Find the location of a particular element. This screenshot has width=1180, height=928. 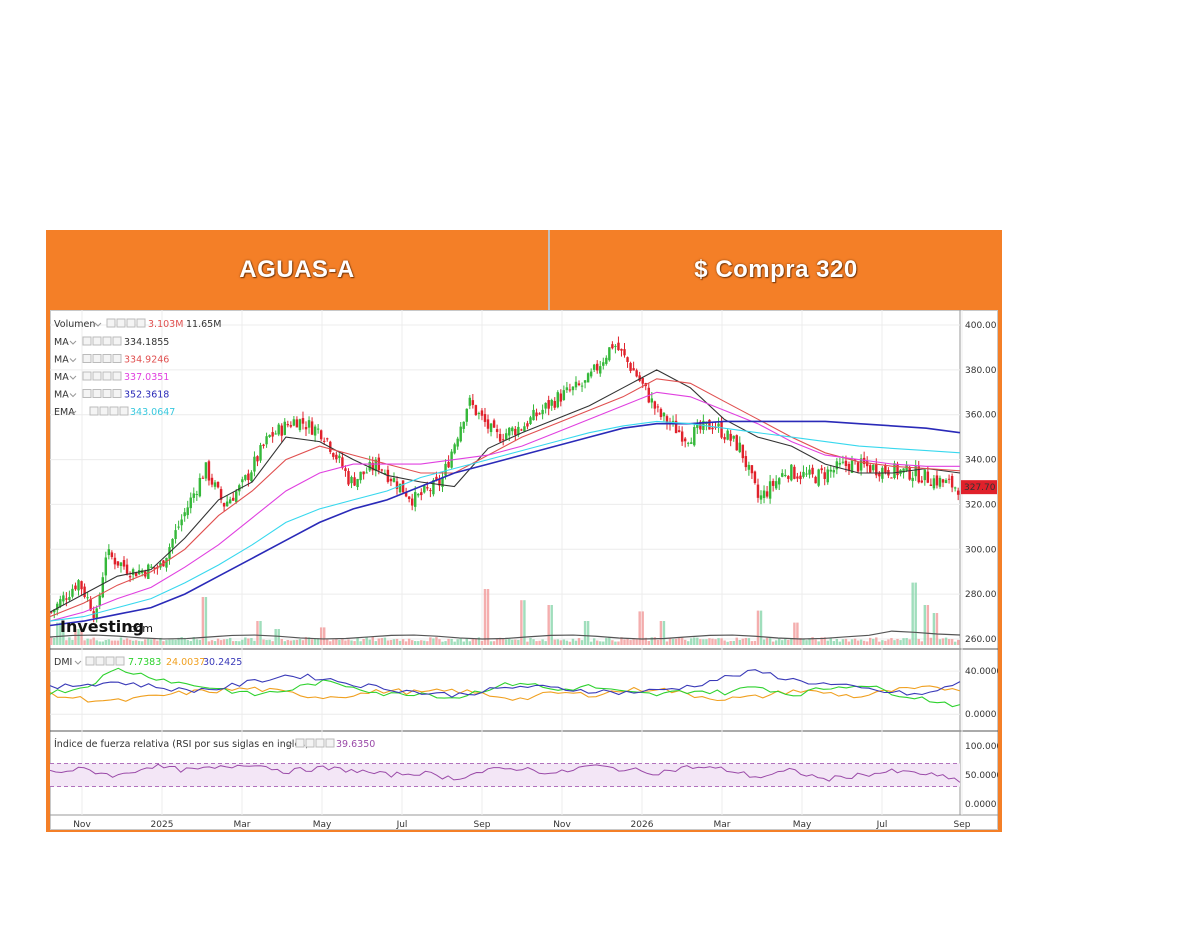

dmi-value: 7.7383 is located at coordinates (144, 662).